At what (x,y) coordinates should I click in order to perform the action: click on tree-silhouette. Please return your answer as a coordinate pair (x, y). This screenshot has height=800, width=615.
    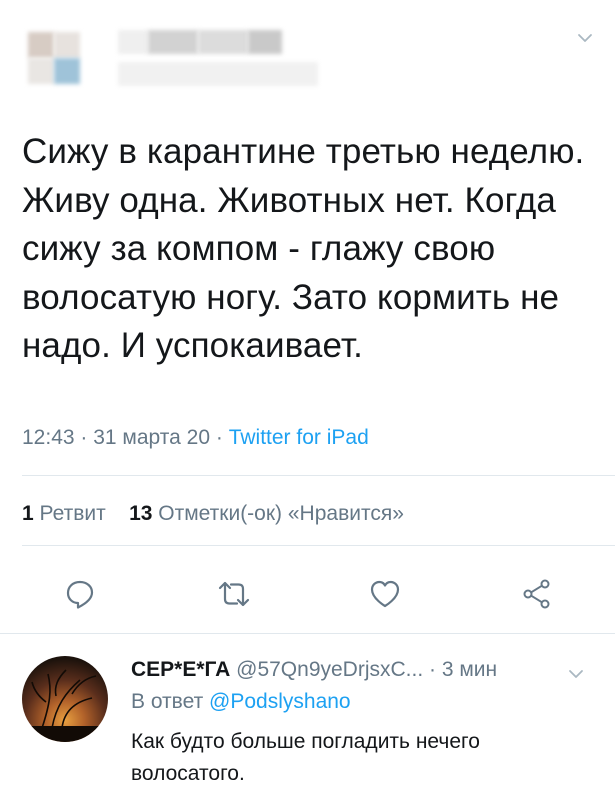
    Looking at the image, I should click on (65, 705).